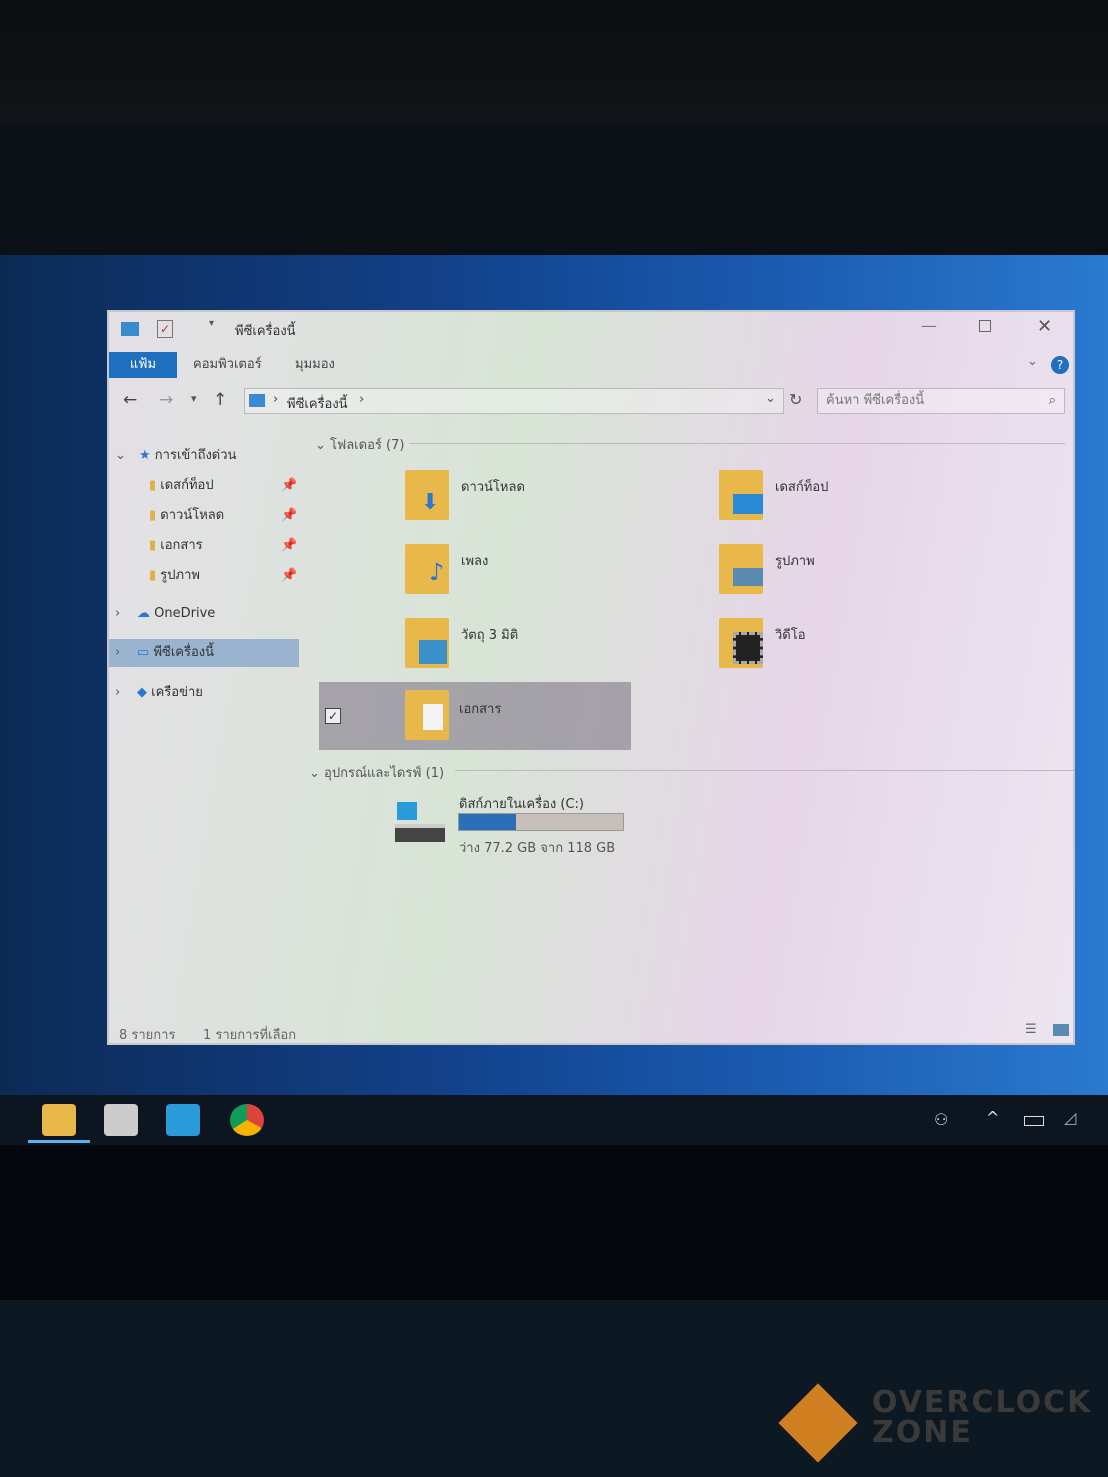 Image resolution: width=1108 pixels, height=1477 pixels. What do you see at coordinates (204, 486) in the screenshot?
I see `sidebar-item-desktop: ▮ เดสก์ท็อป 📌` at bounding box center [204, 486].